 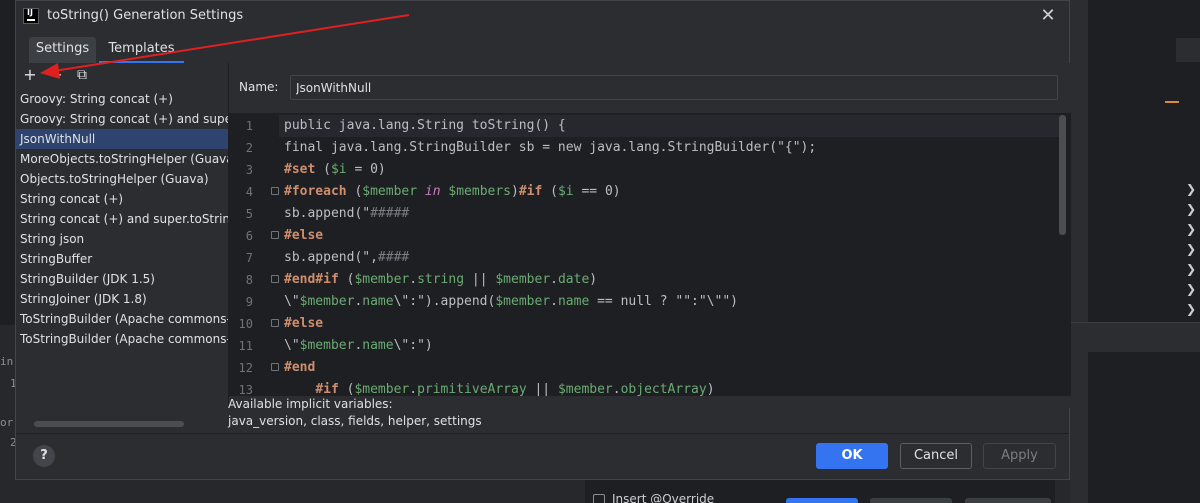 What do you see at coordinates (31, 16) in the screenshot?
I see `intellij-app-icon` at bounding box center [31, 16].